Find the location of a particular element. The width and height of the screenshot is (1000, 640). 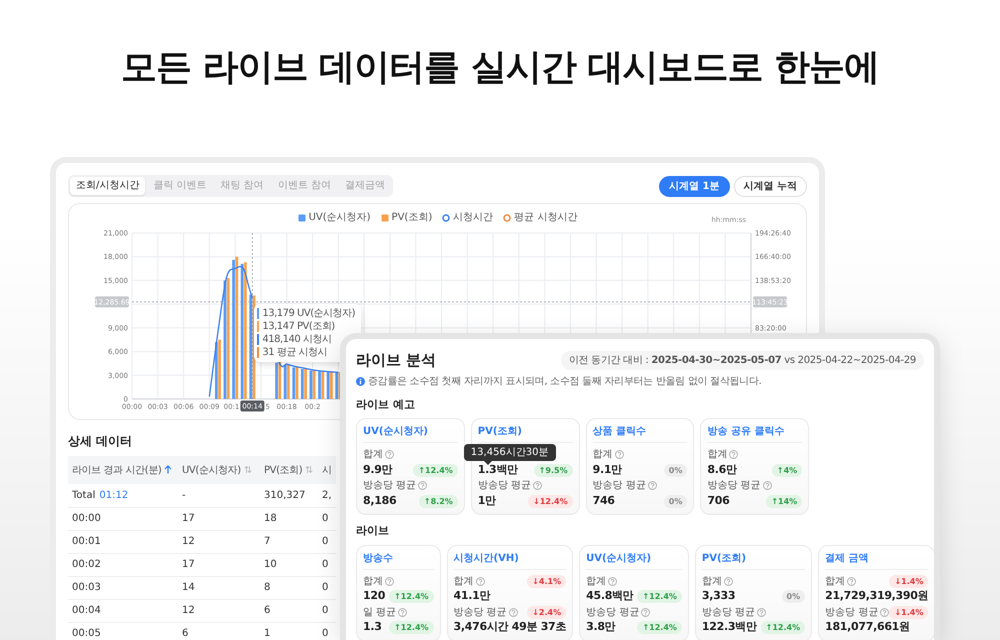

tab: 조회/시청시간 is located at coordinates (108, 186).